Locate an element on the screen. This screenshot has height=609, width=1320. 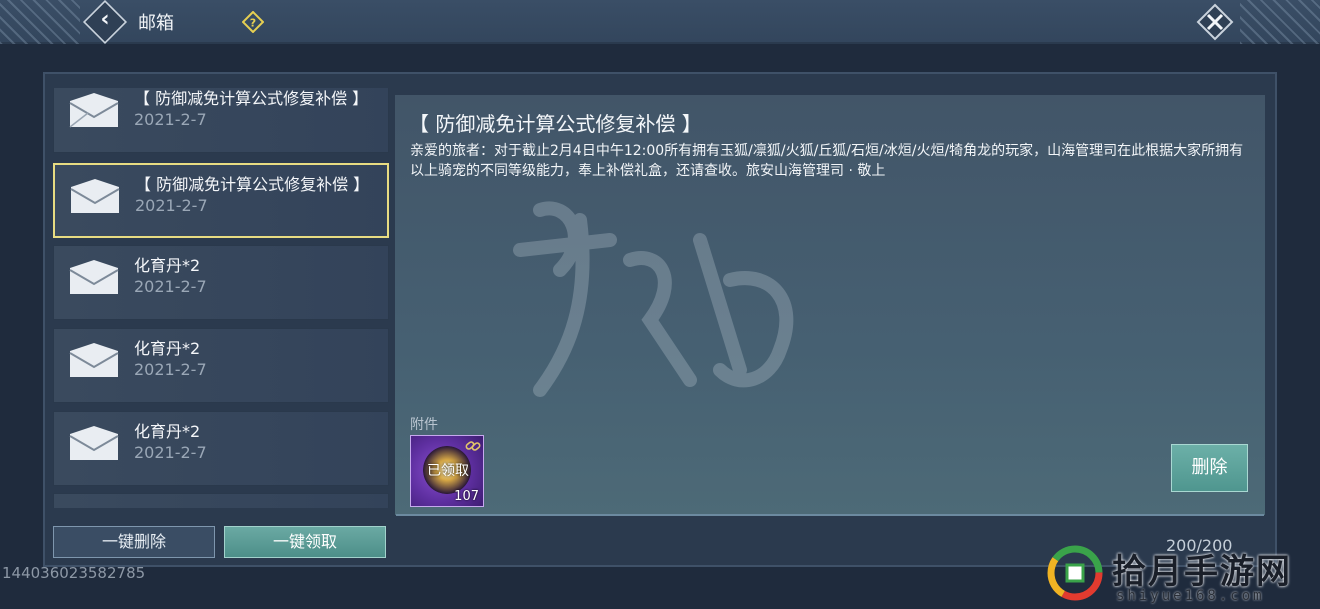
top-bar is located at coordinates (660, 22).